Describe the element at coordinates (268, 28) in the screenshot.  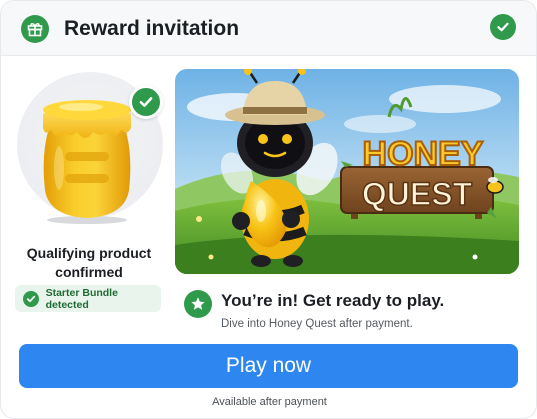
I see `card-header: Reward invitation` at that location.